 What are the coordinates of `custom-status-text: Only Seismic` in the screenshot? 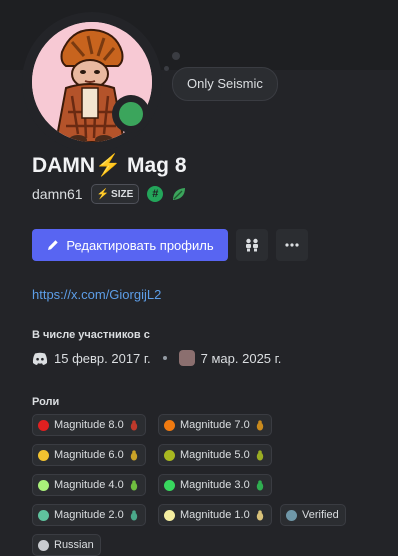 It's located at (225, 83).